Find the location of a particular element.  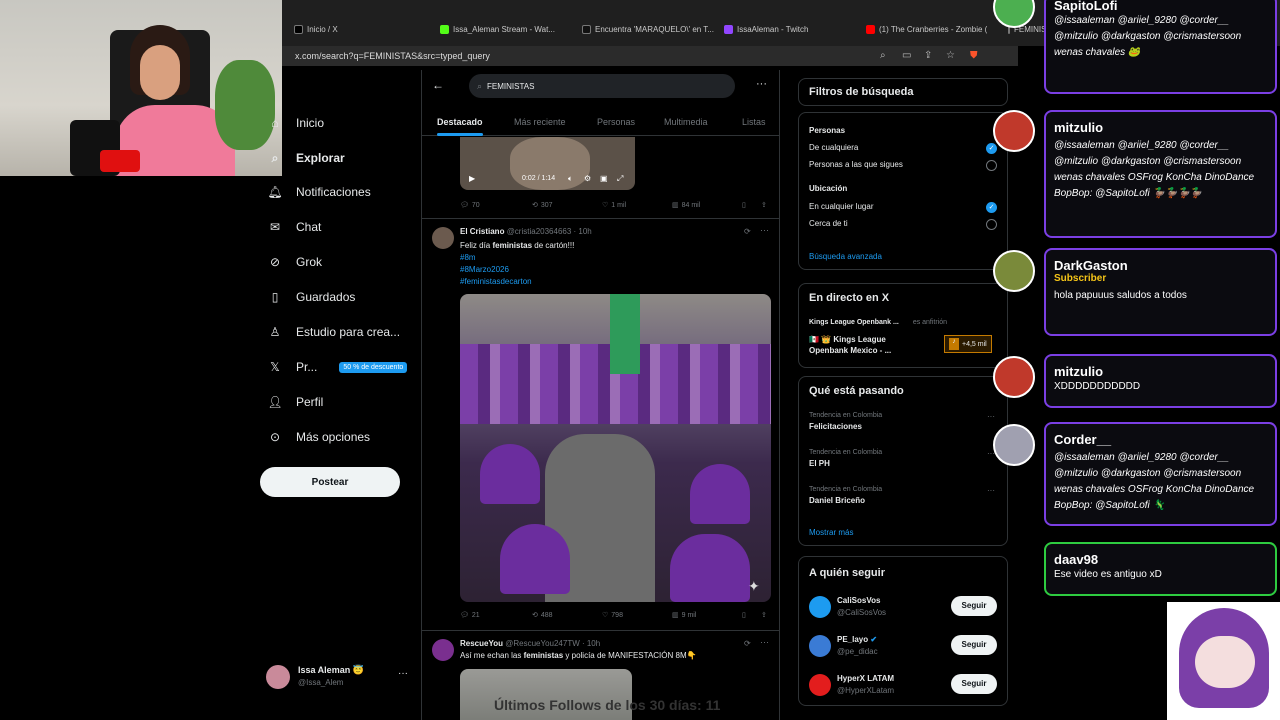

settings-icon: ⚙ is located at coordinates (587, 178).